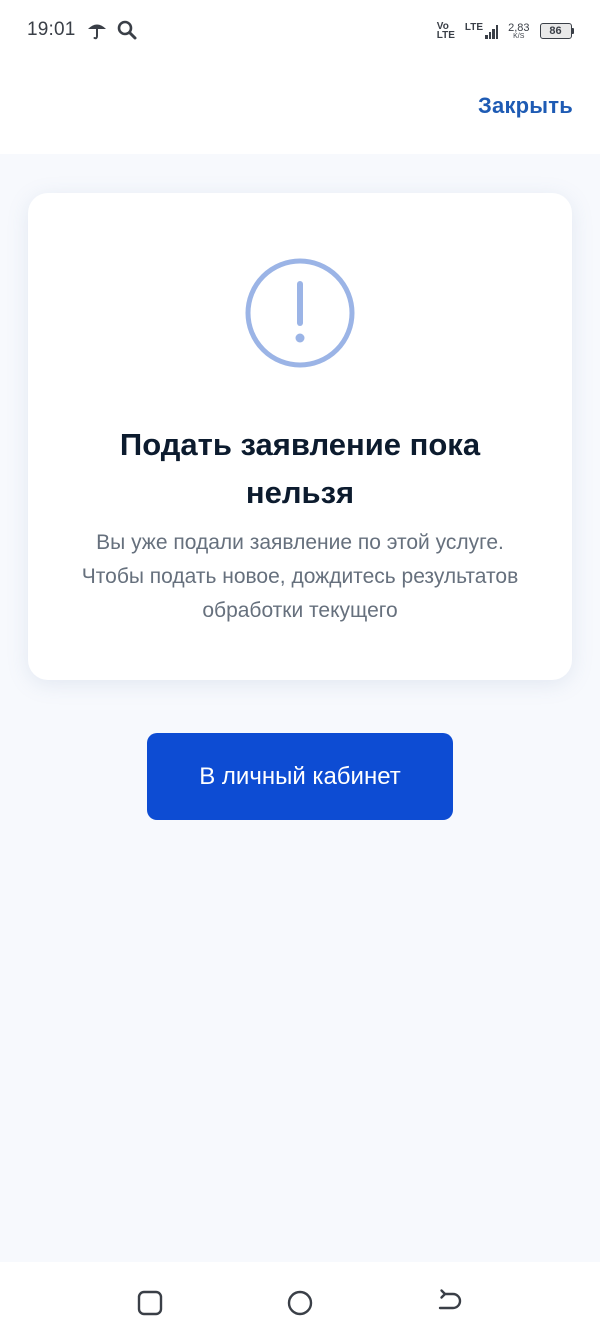  I want to click on umbrella-icon, so click(97, 32).